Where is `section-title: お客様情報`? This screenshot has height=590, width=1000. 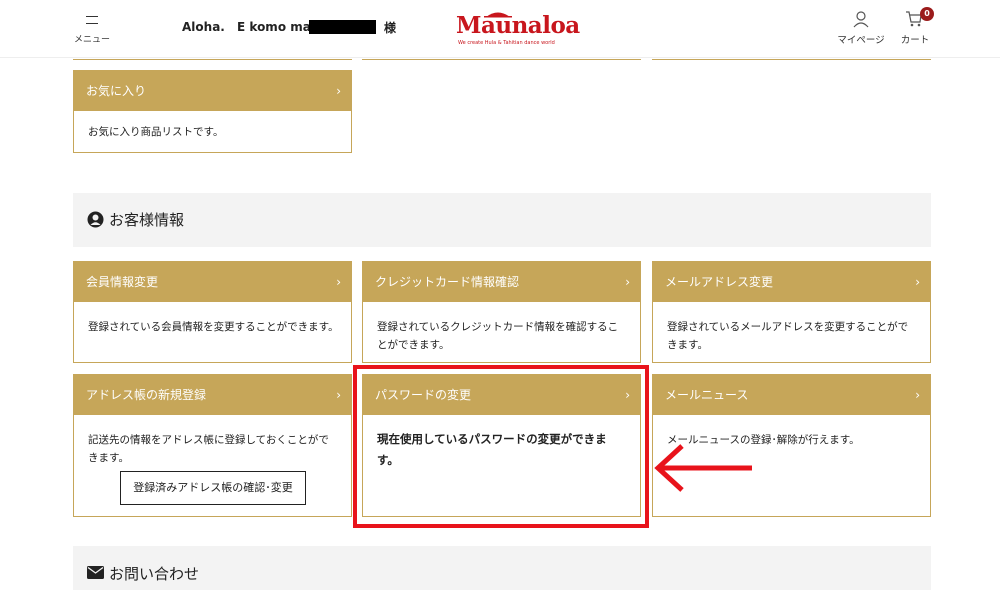
section-title: お客様情報 is located at coordinates (147, 220).